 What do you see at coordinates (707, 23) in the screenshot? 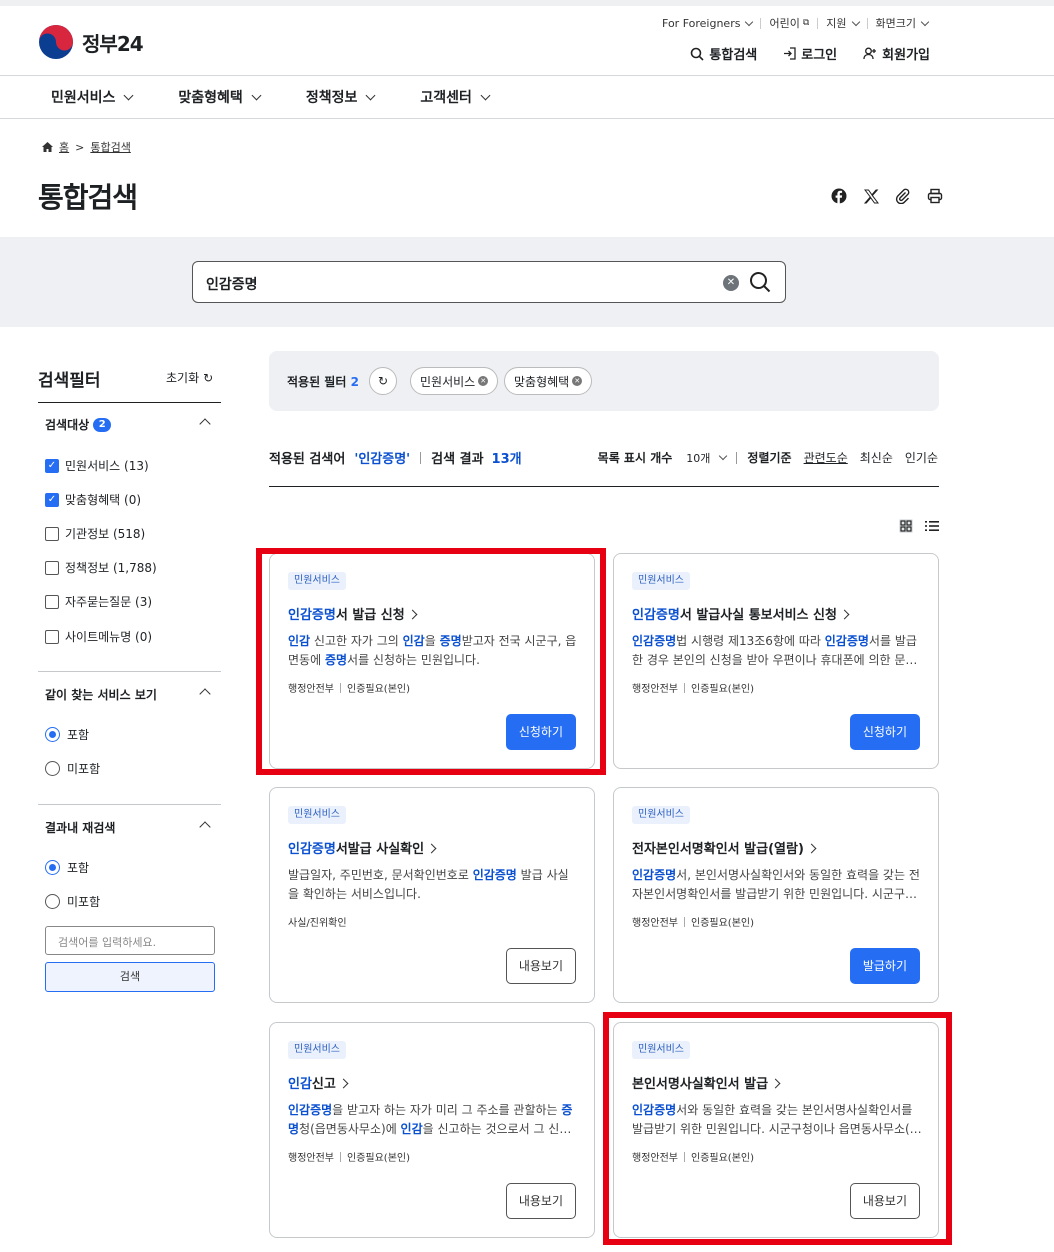
I see `util-foreigners: For Foreigners` at bounding box center [707, 23].